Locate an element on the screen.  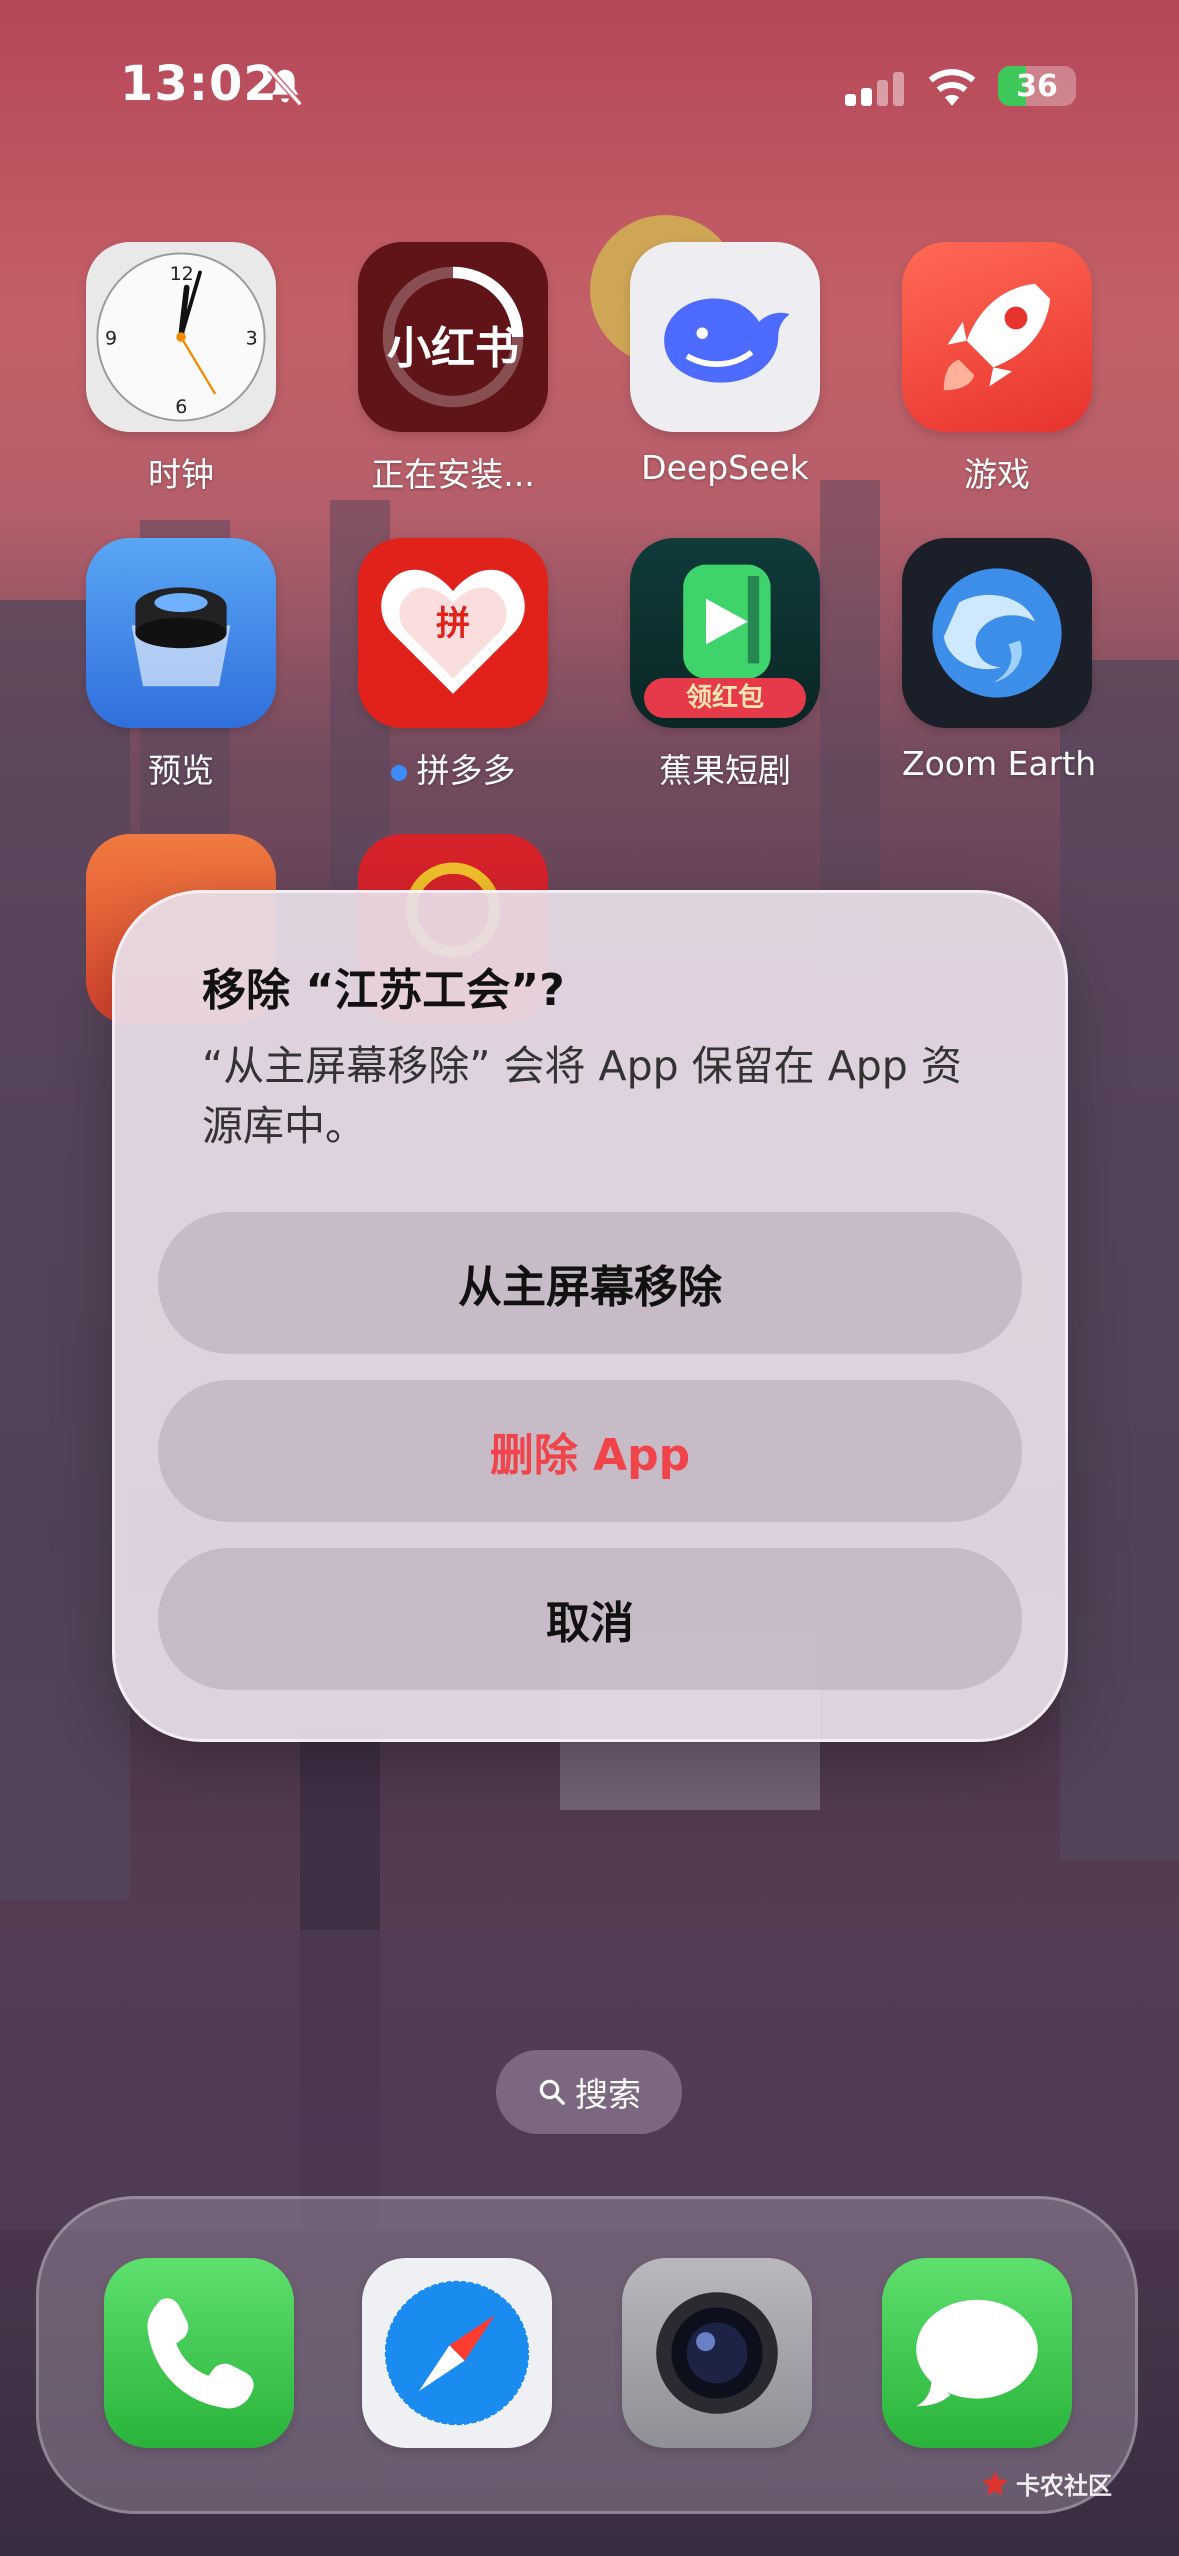
dialog-message: “从主屏幕移除” 会将 App 保留在 App 资源库中。 is located at coordinates (582, 1096).